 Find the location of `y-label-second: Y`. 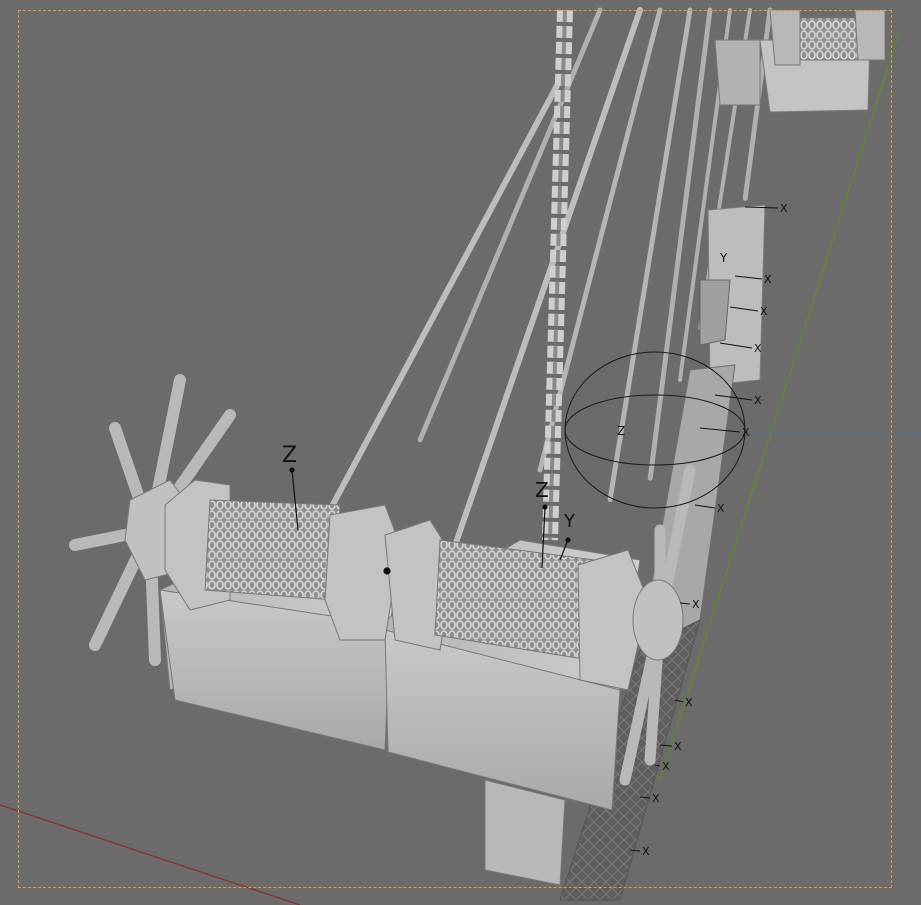

y-label-second: Y is located at coordinates (569, 521).